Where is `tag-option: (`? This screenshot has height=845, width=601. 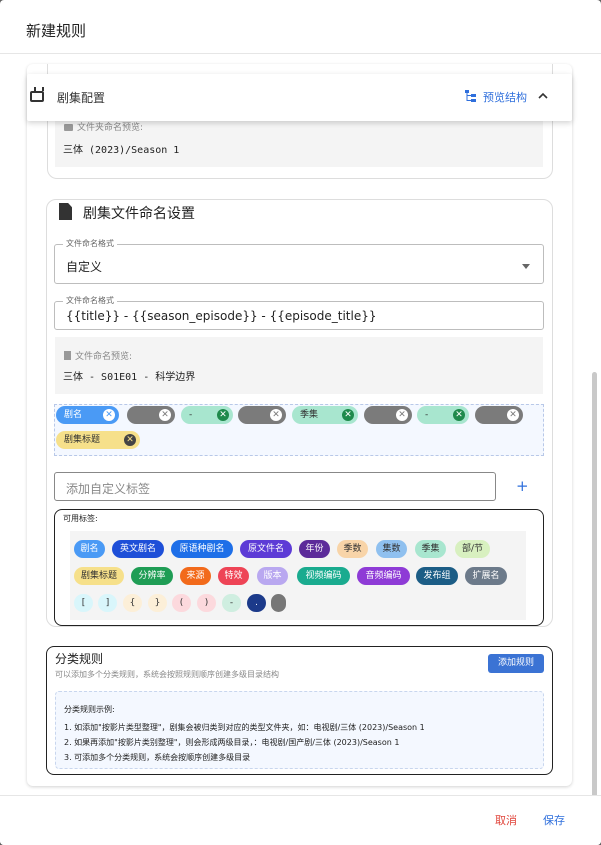 tag-option: ( is located at coordinates (181, 603).